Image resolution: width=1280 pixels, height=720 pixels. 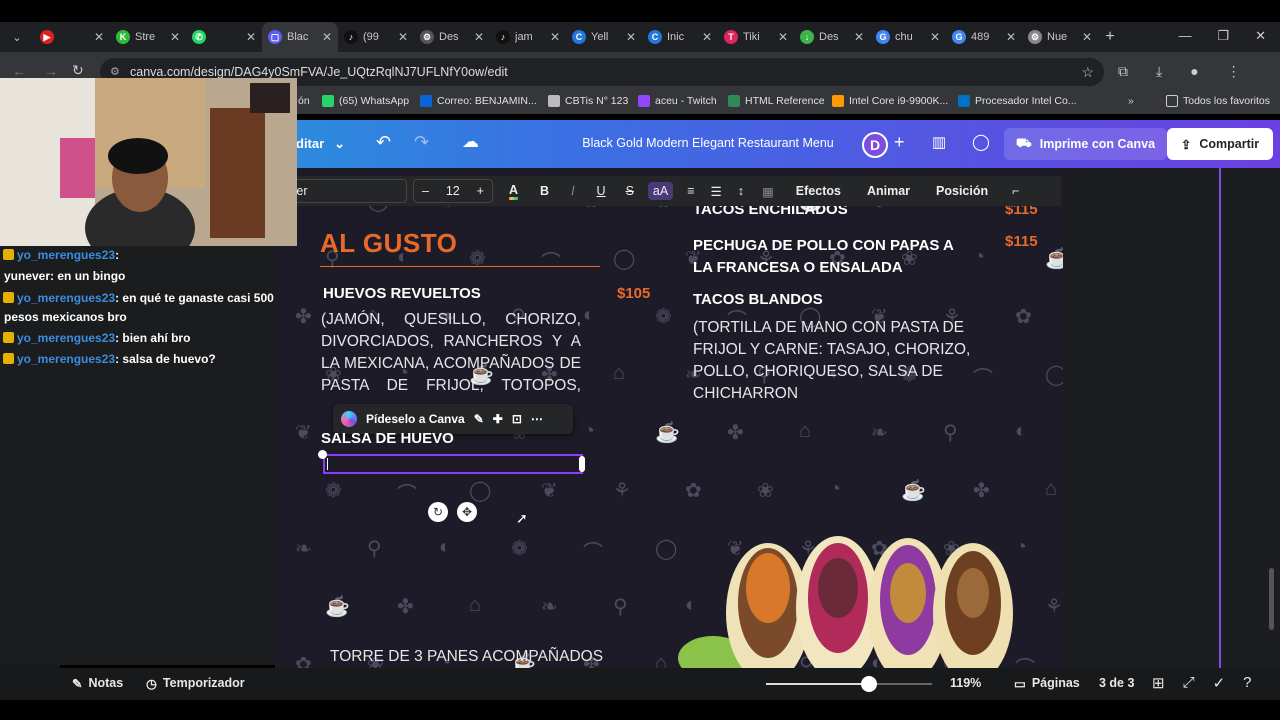 What do you see at coordinates (832, 37) in the screenshot?
I see `browser-tab: ↓ Des ✕` at bounding box center [832, 37].